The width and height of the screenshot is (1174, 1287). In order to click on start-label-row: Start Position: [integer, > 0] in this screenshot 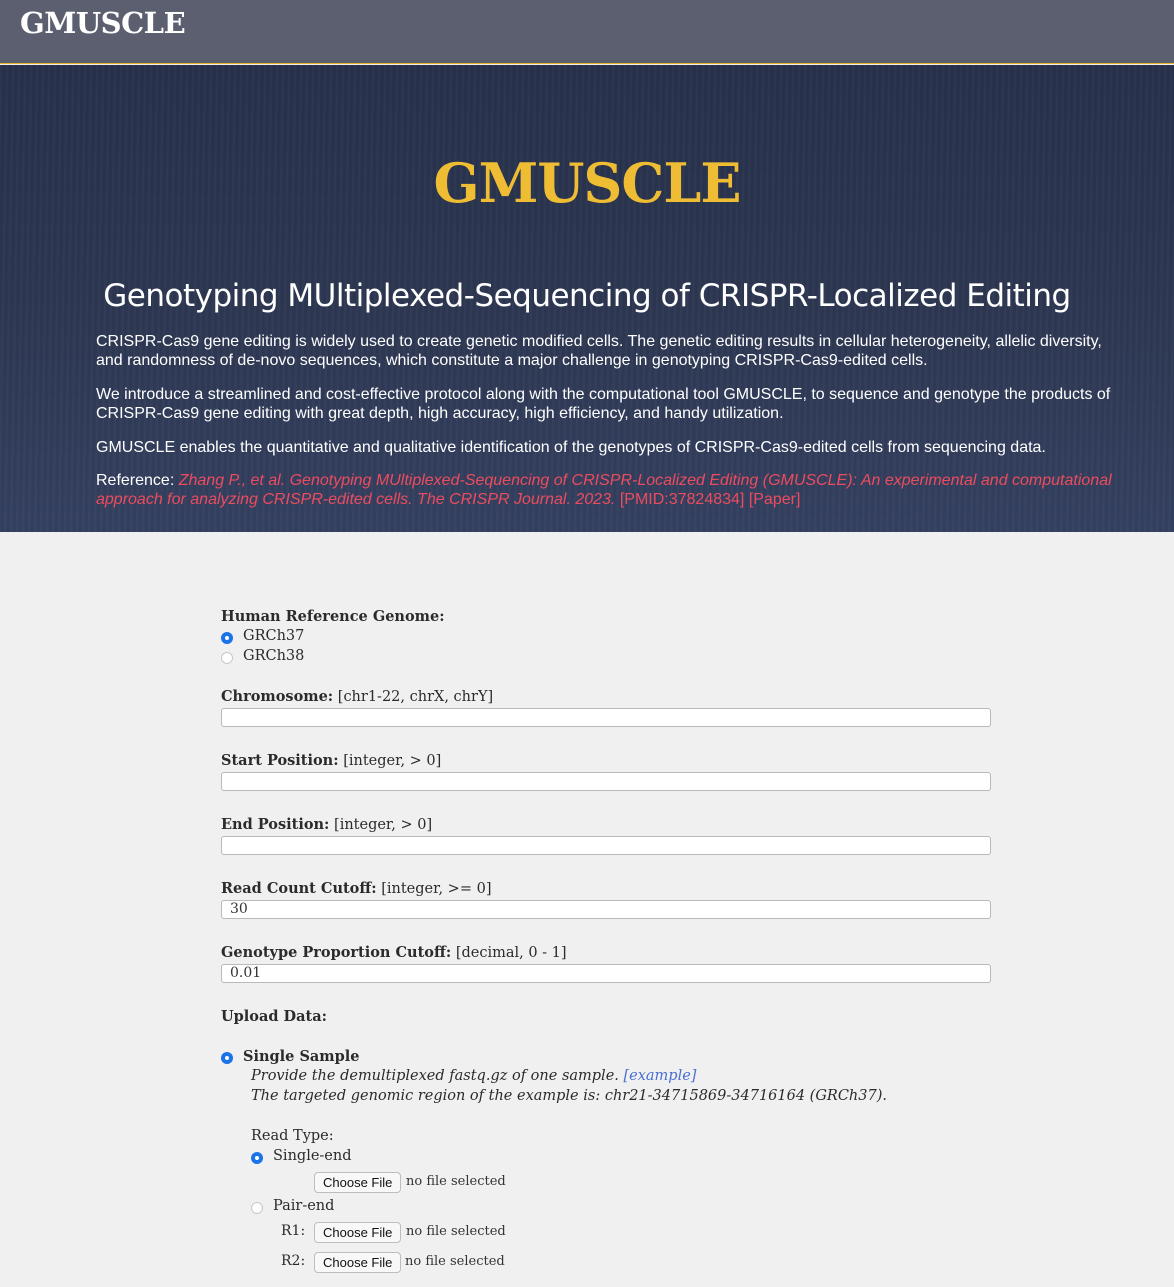, I will do `click(331, 760)`.